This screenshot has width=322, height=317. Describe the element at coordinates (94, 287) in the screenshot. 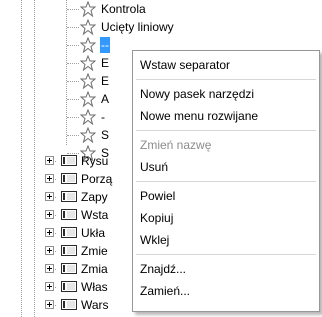

I see `tree-item-label: Włas` at that location.